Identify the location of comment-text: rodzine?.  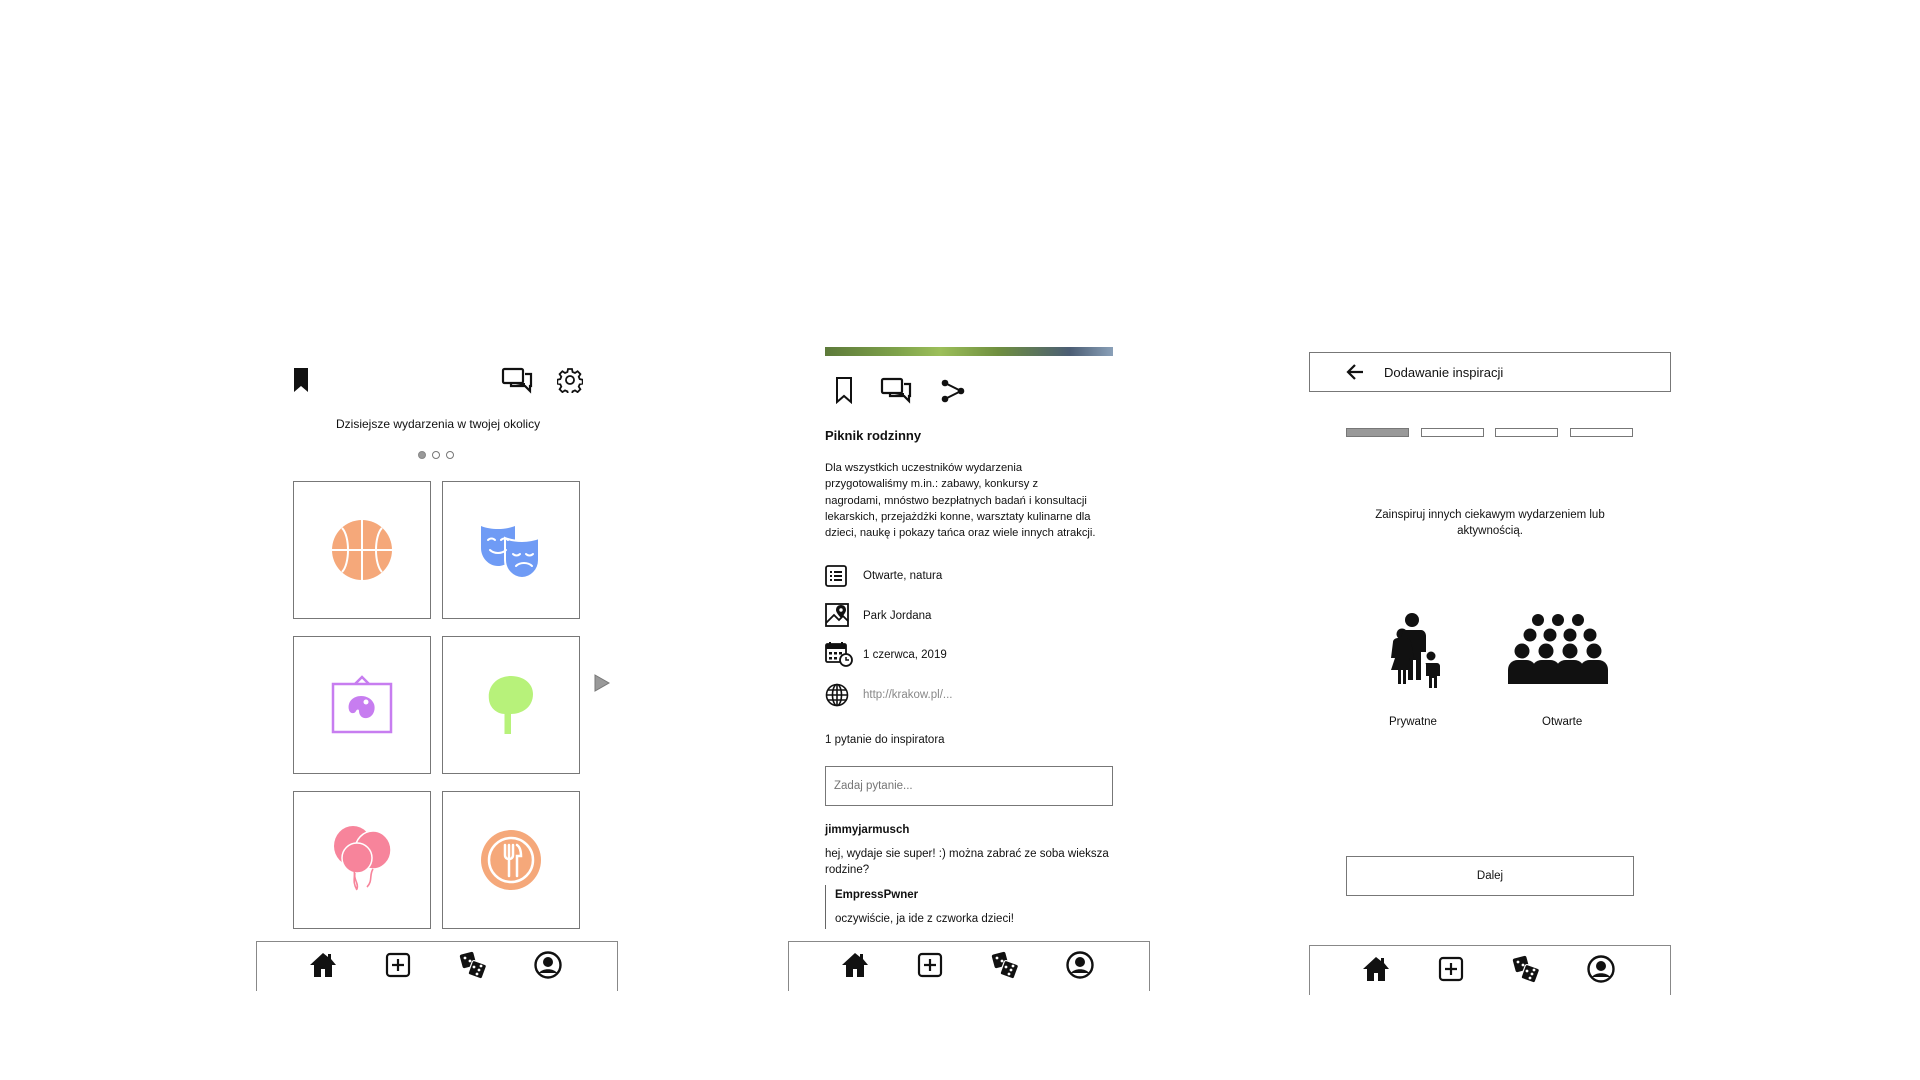
(847, 870).